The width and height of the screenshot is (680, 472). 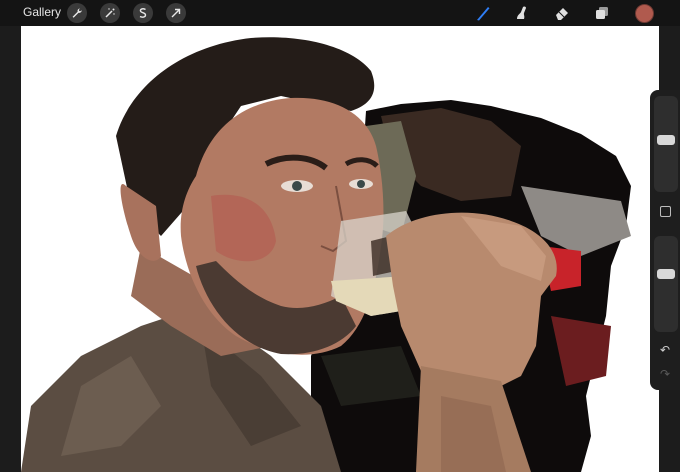 I want to click on wrench-icon, so click(x=77, y=13).